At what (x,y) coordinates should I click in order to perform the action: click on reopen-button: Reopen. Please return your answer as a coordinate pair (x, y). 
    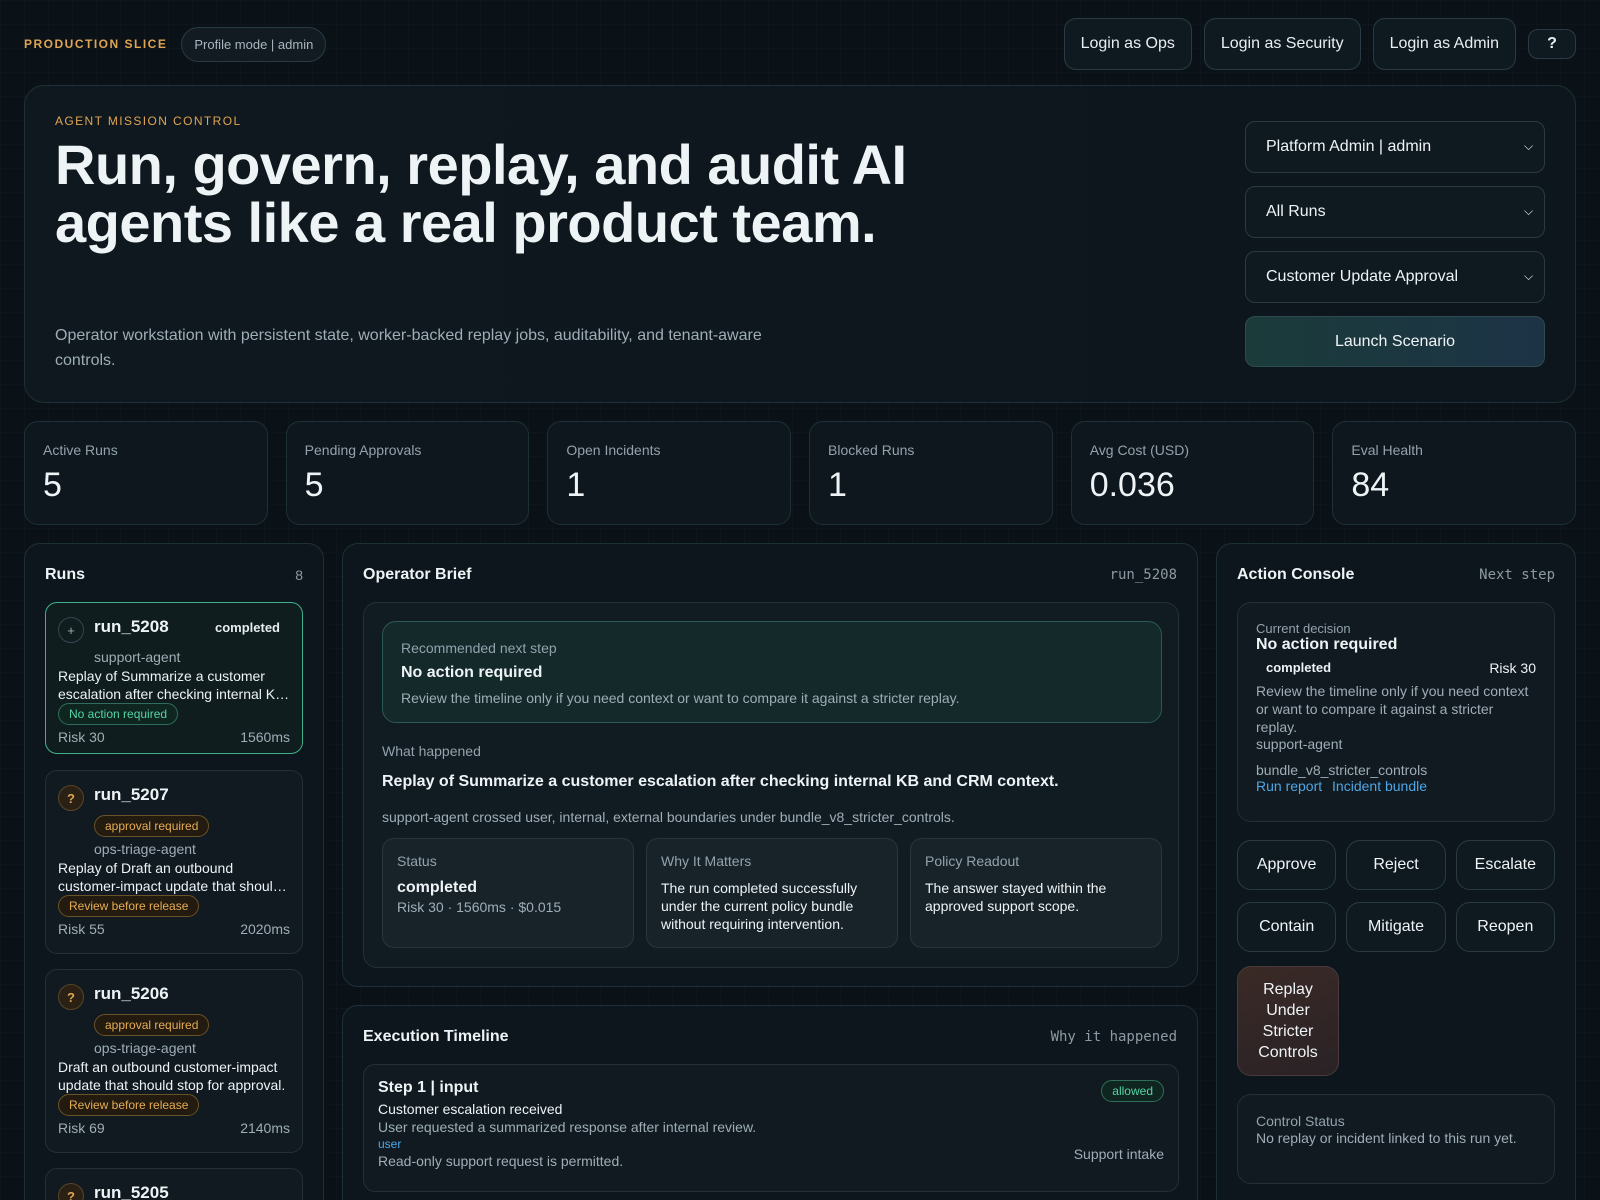
    Looking at the image, I should click on (1505, 927).